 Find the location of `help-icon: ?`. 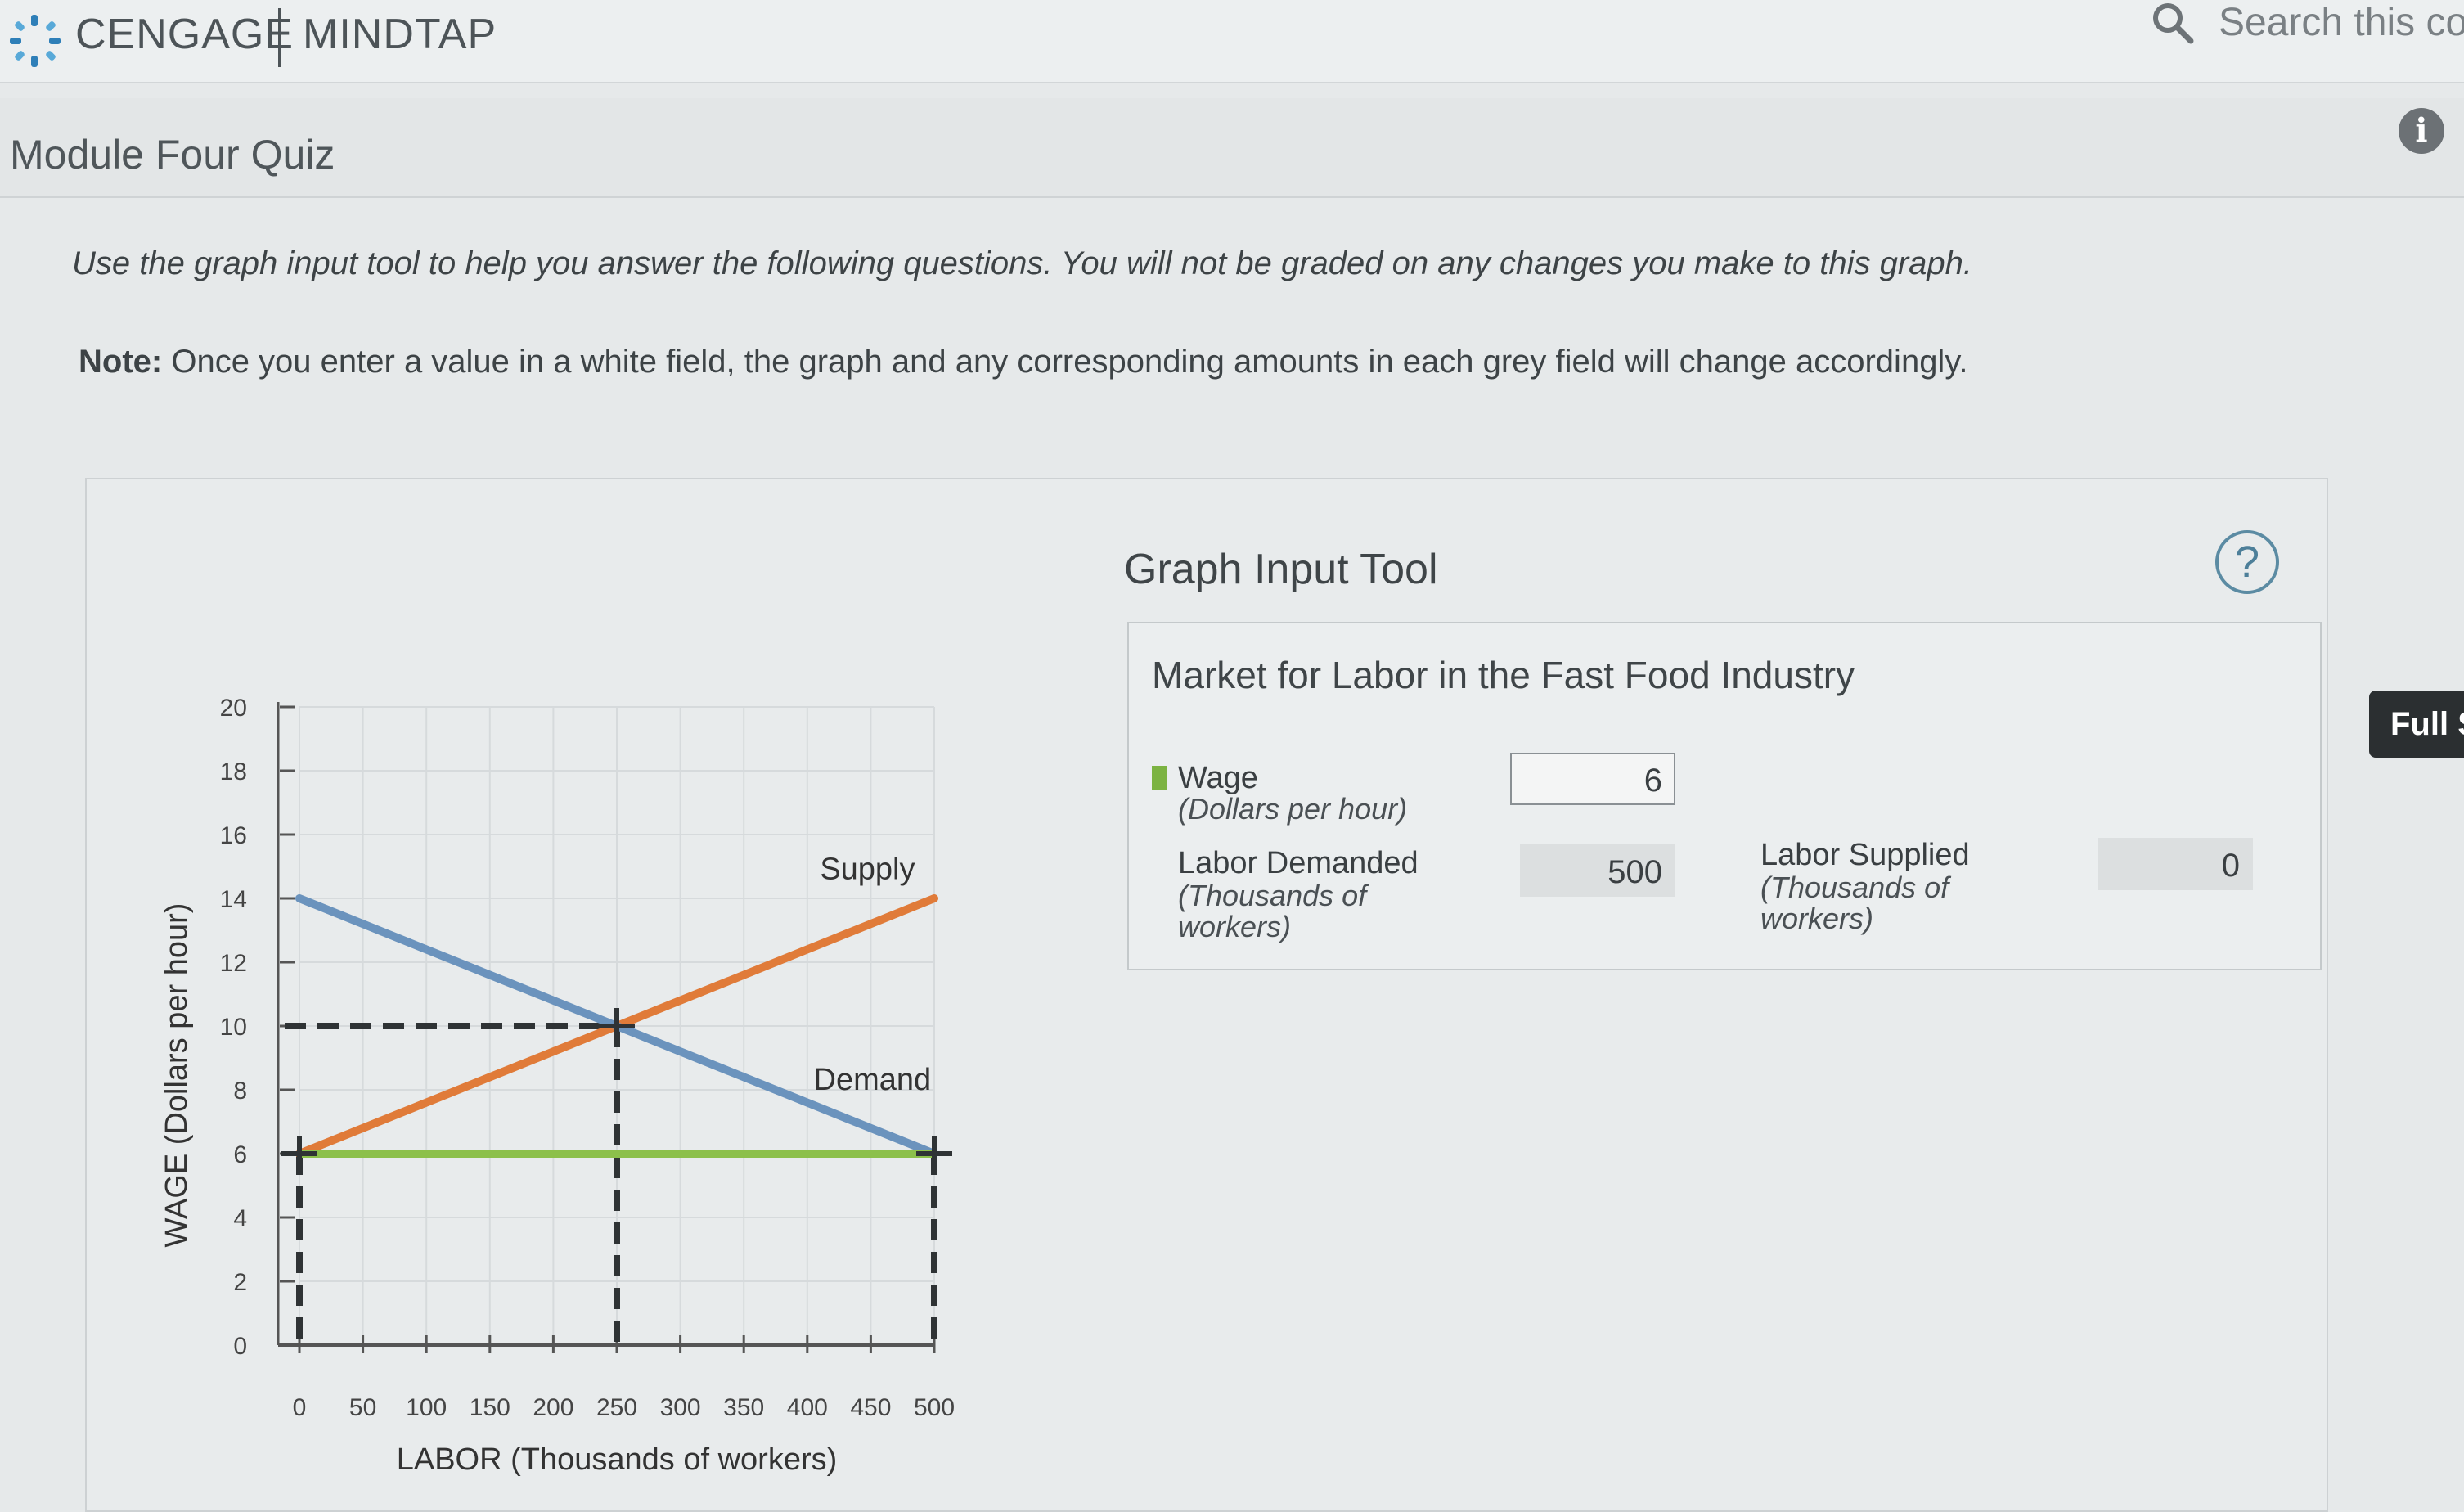

help-icon: ? is located at coordinates (2247, 562).